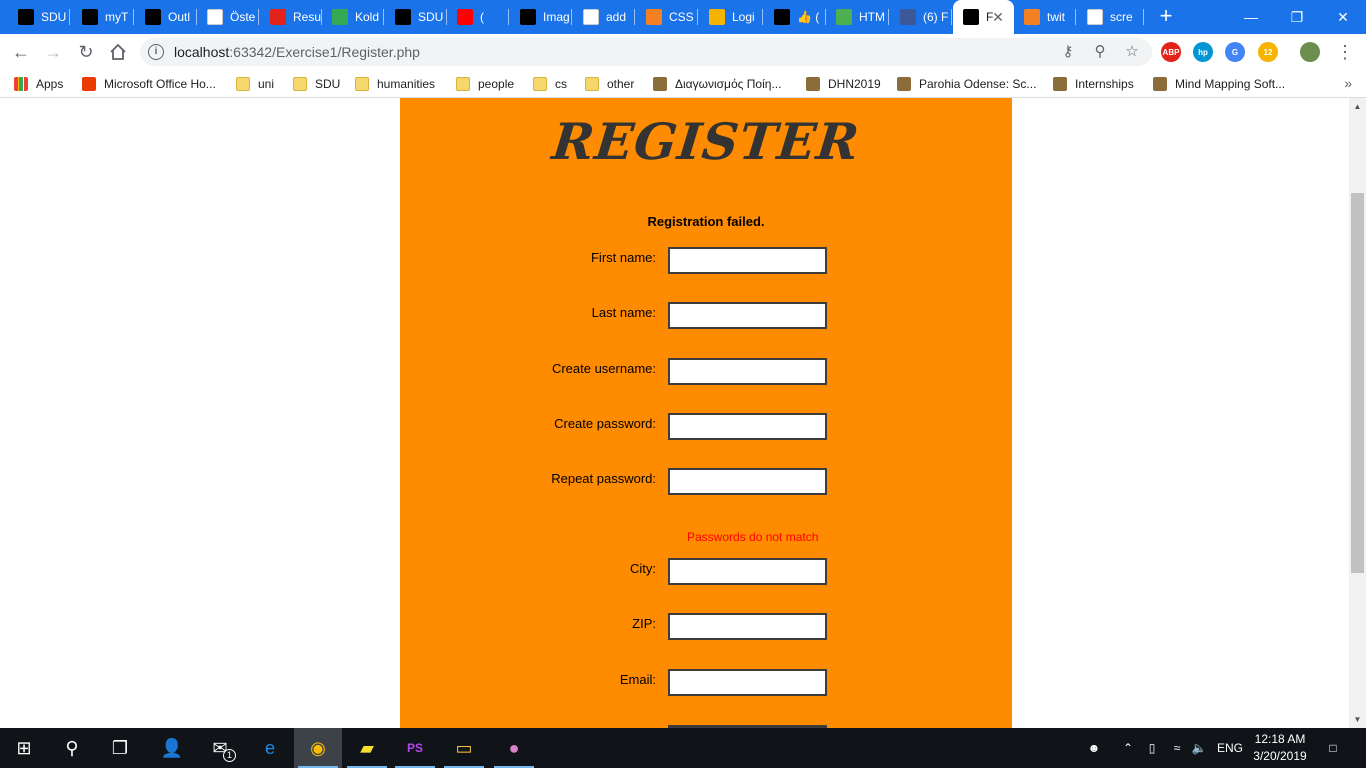 The width and height of the screenshot is (1366, 768). Describe the element at coordinates (291, 17) in the screenshot. I see `browser-tab: Resu` at that location.